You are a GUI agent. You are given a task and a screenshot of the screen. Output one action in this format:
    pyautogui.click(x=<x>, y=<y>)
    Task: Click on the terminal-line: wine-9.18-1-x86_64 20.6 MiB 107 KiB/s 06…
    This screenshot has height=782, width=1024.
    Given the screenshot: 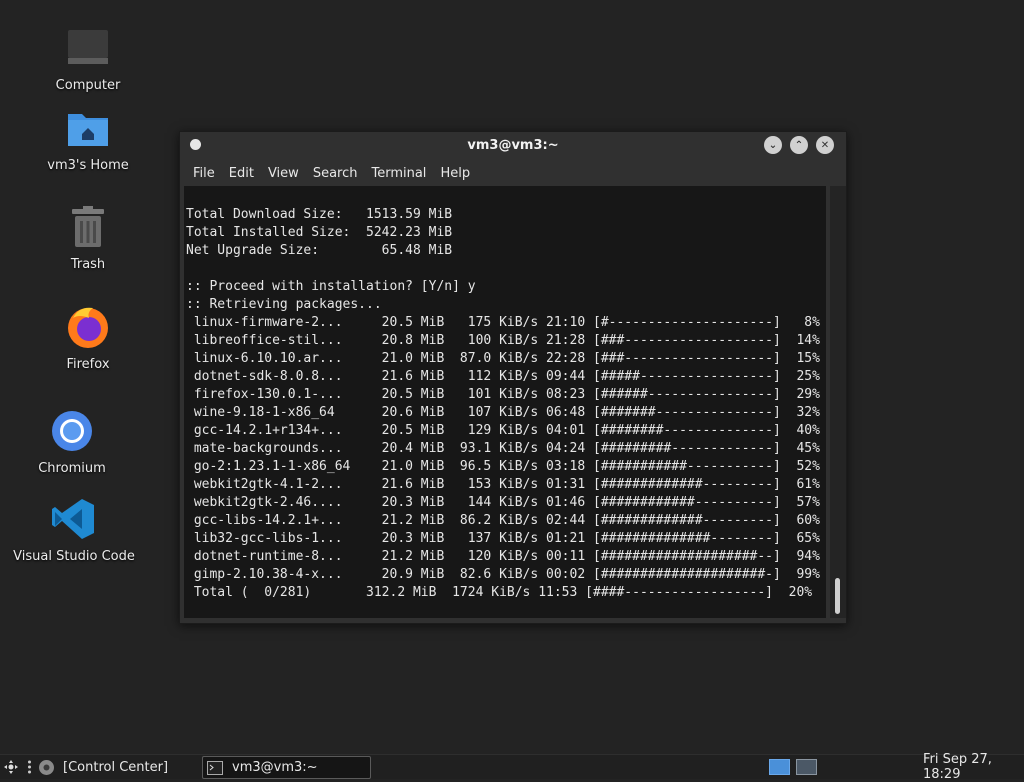 What is the action you would take?
    pyautogui.click(x=503, y=412)
    